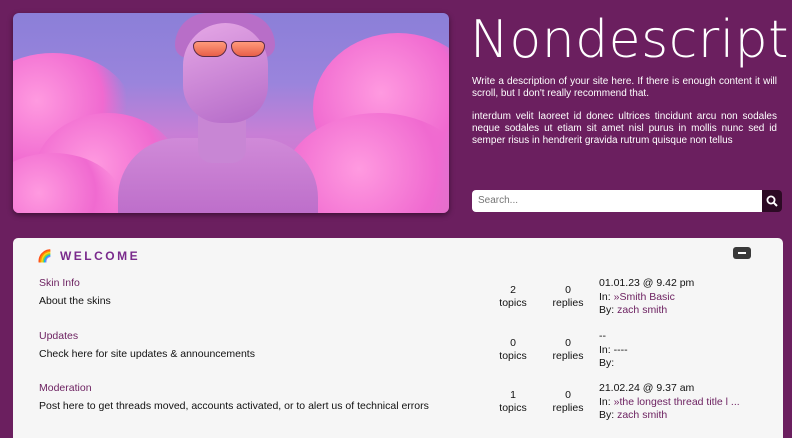 This screenshot has height=438, width=792. What do you see at coordinates (513, 349) in the screenshot?
I see `topics-count: 0 topics` at bounding box center [513, 349].